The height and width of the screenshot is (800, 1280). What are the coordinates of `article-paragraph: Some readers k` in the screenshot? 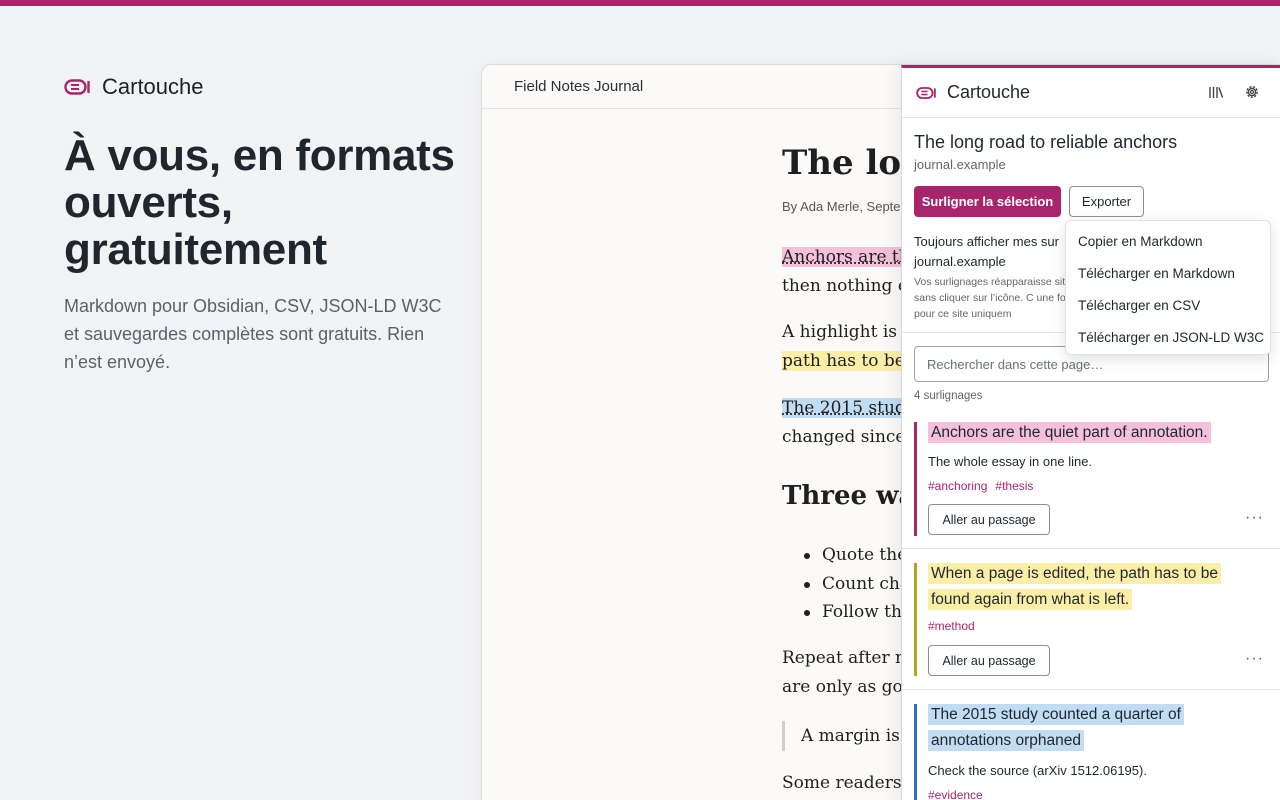 It's located at (849, 783).